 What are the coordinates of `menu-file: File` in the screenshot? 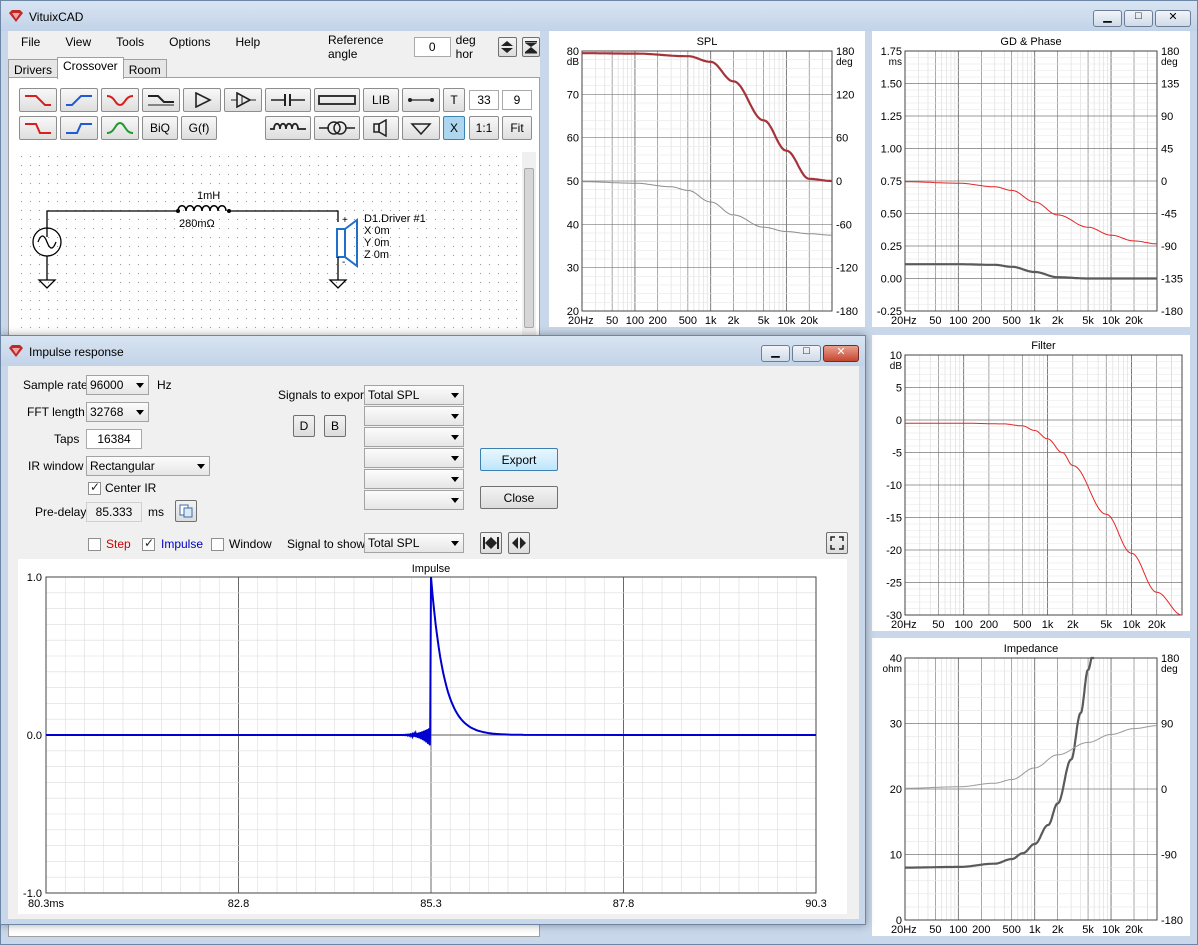 It's located at (30, 42).